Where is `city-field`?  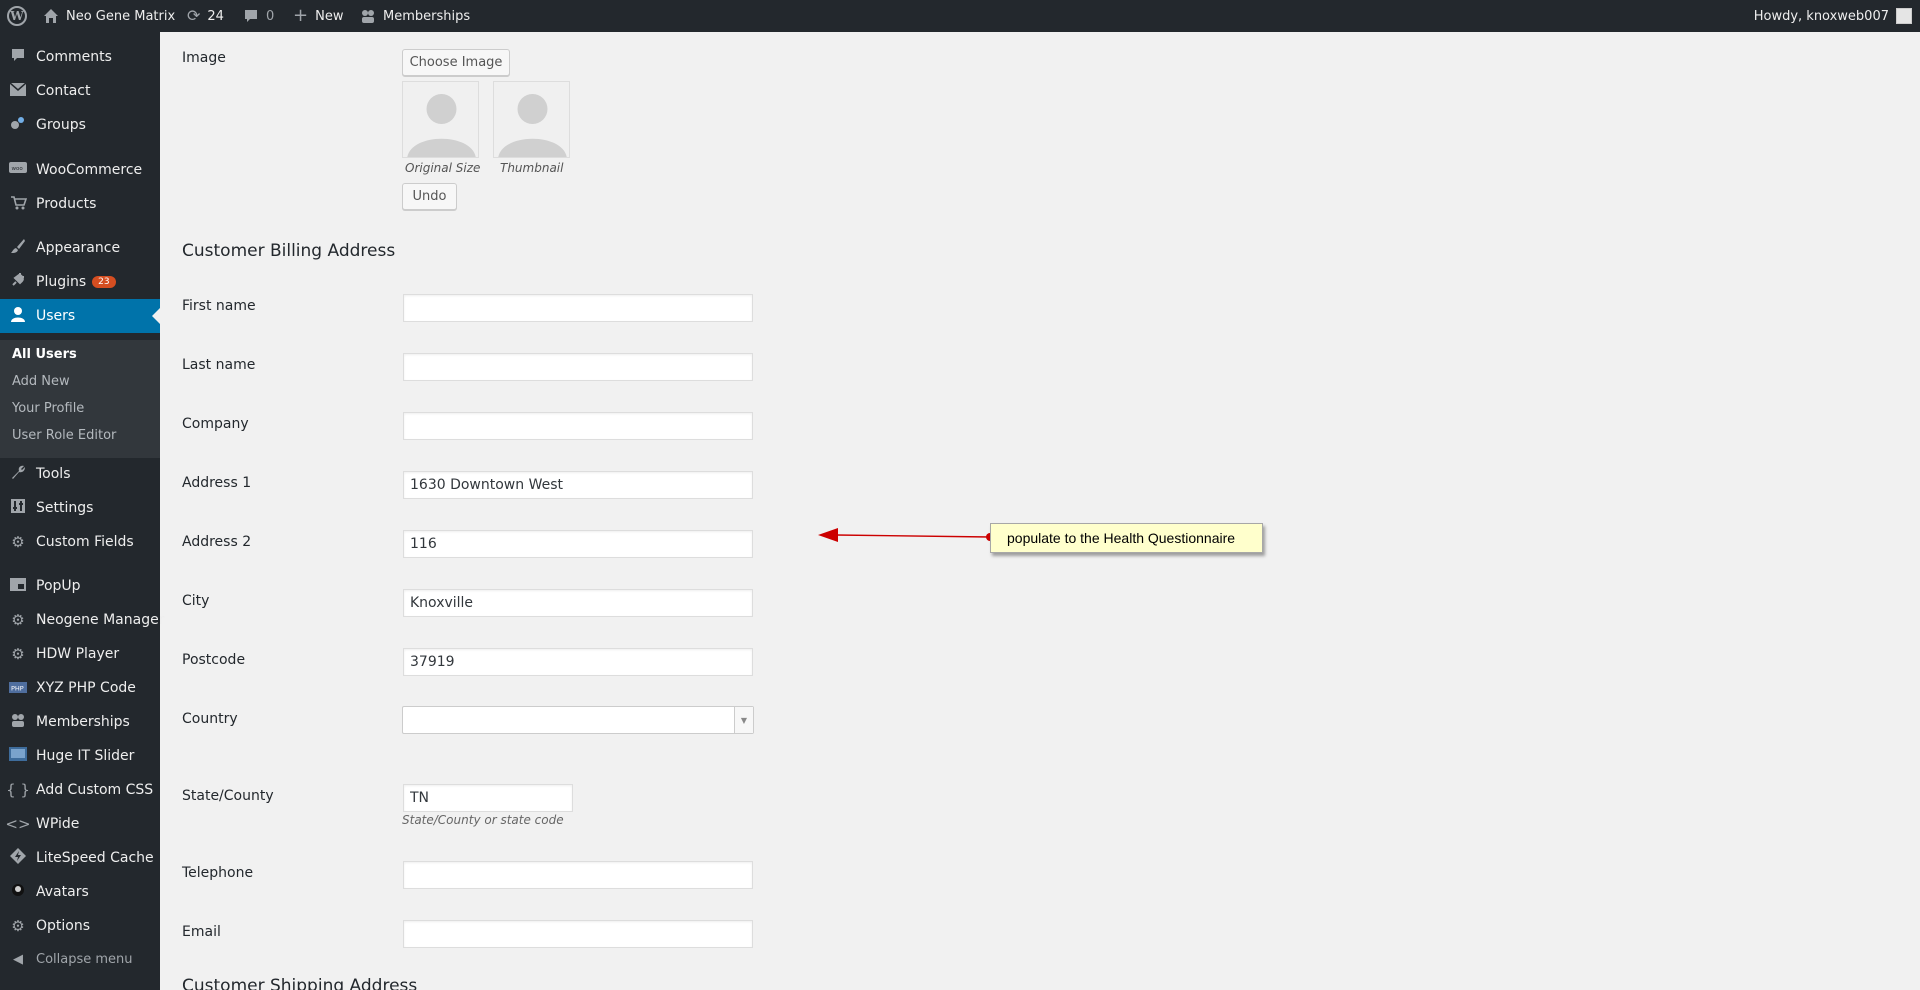
city-field is located at coordinates (578, 603).